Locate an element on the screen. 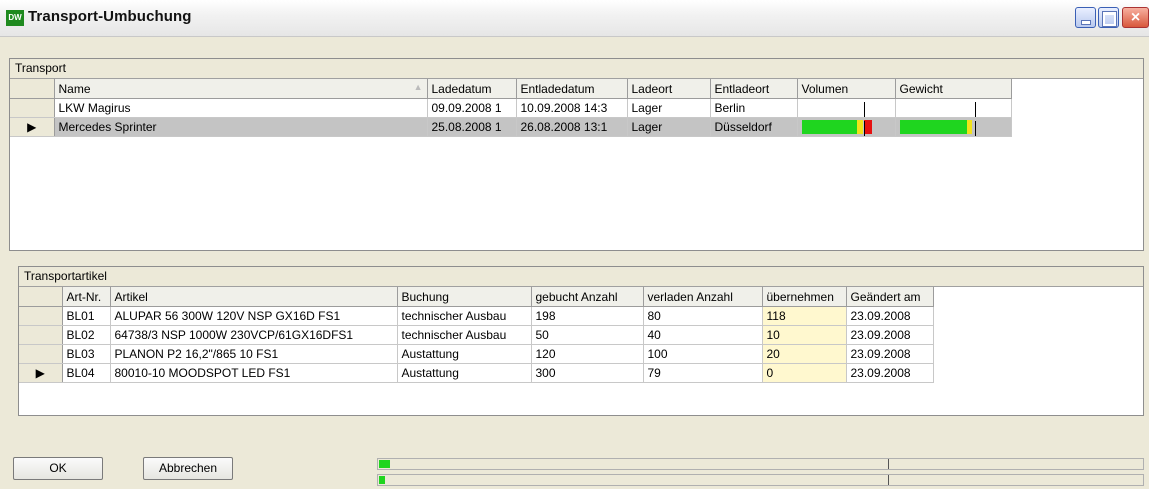 Image resolution: width=1149 pixels, height=489 pixels. cell-verladen: 40 is located at coordinates (703, 335).